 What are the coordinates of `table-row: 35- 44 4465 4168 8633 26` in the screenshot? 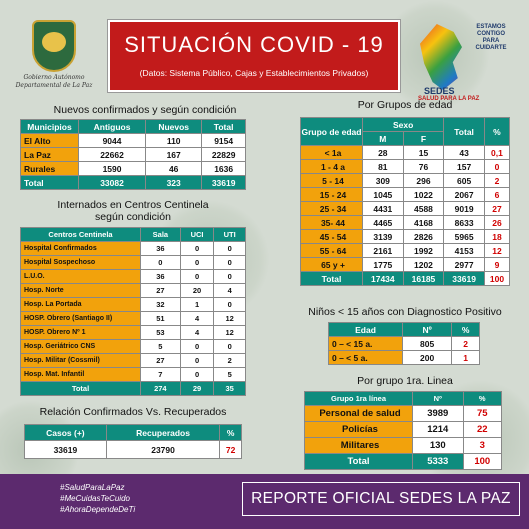 It's located at (405, 222).